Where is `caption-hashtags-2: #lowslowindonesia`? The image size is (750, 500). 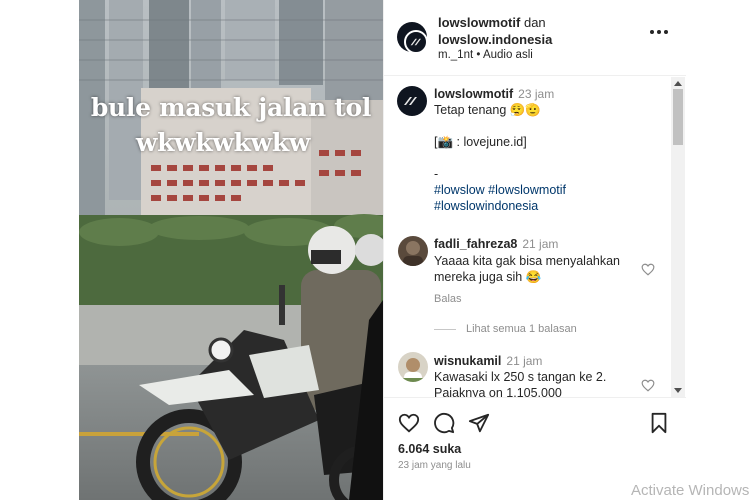 caption-hashtags-2: #lowslowindonesia is located at coordinates (486, 206).